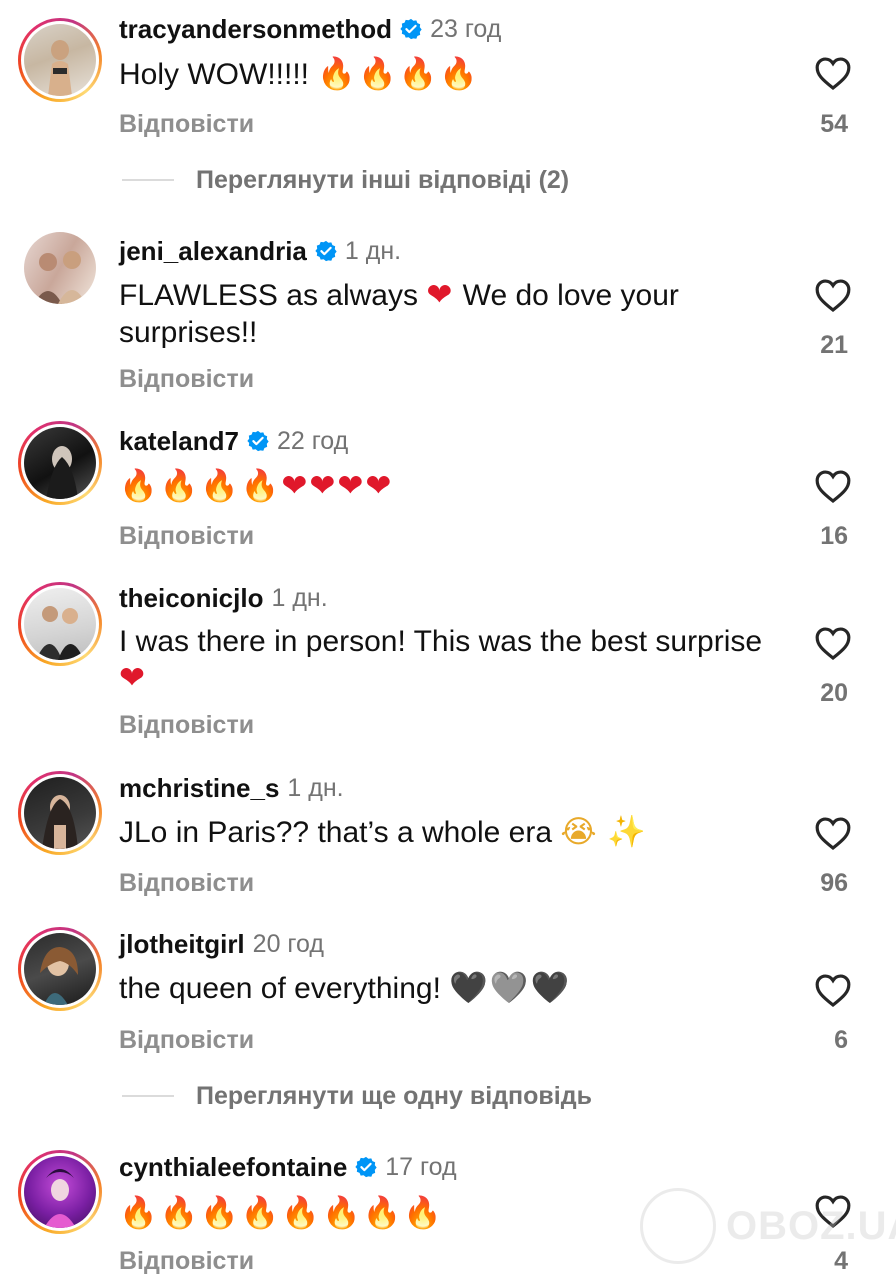 The height and width of the screenshot is (1280, 896). I want to click on watermark: OBOZ.UA, so click(768, 1226).